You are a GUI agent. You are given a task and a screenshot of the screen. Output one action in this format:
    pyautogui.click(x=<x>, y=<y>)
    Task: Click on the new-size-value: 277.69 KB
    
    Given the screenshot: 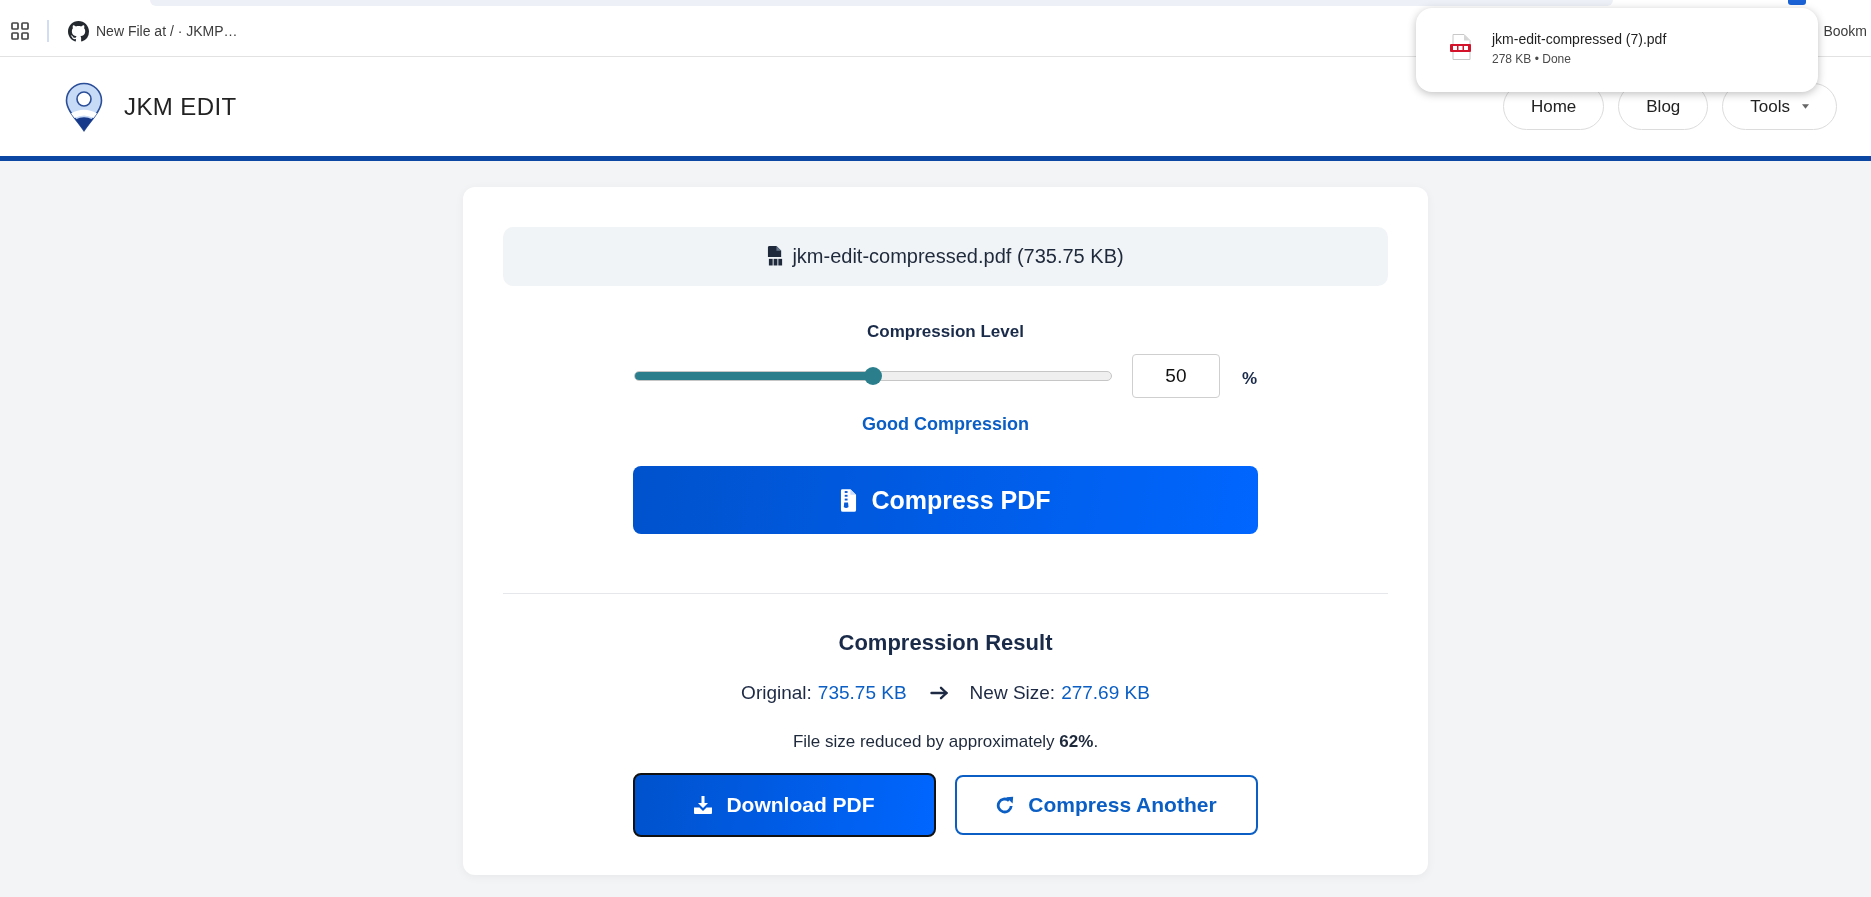 What is the action you would take?
    pyautogui.click(x=1105, y=693)
    